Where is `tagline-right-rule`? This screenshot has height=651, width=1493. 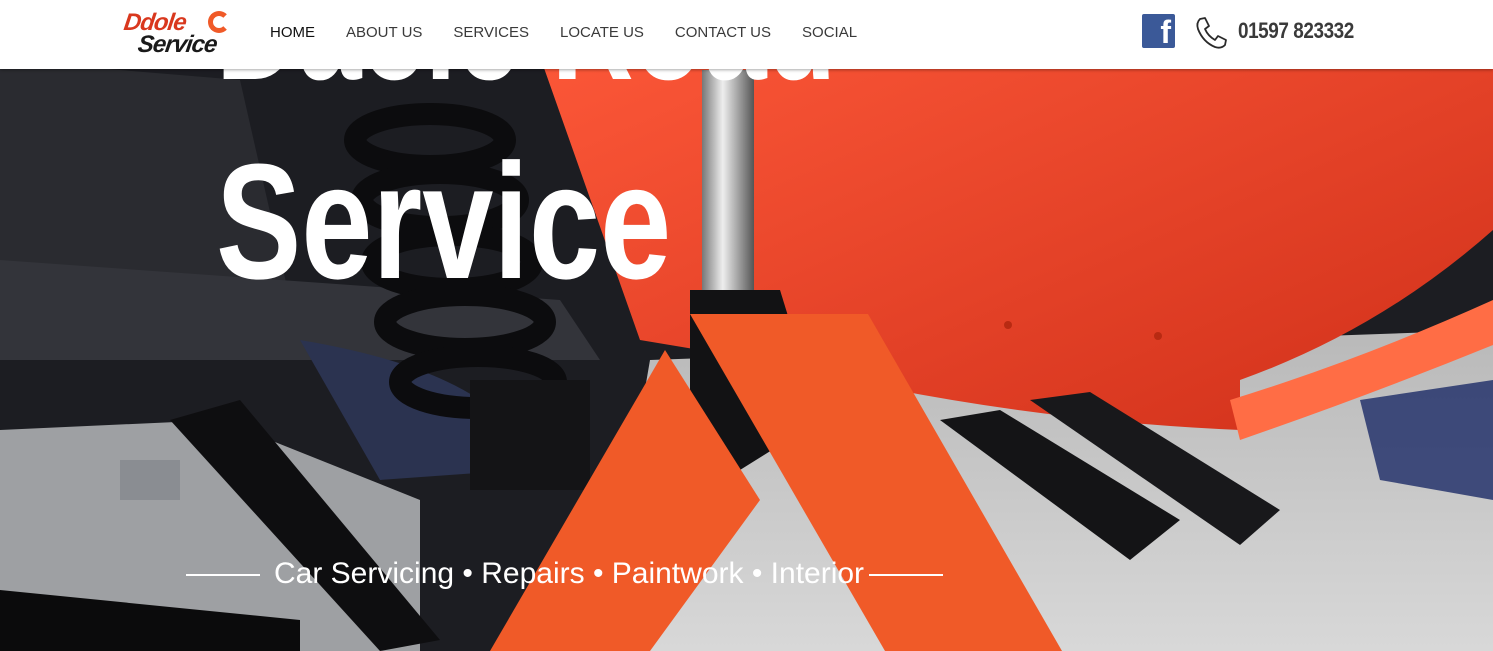
tagline-right-rule is located at coordinates (906, 575).